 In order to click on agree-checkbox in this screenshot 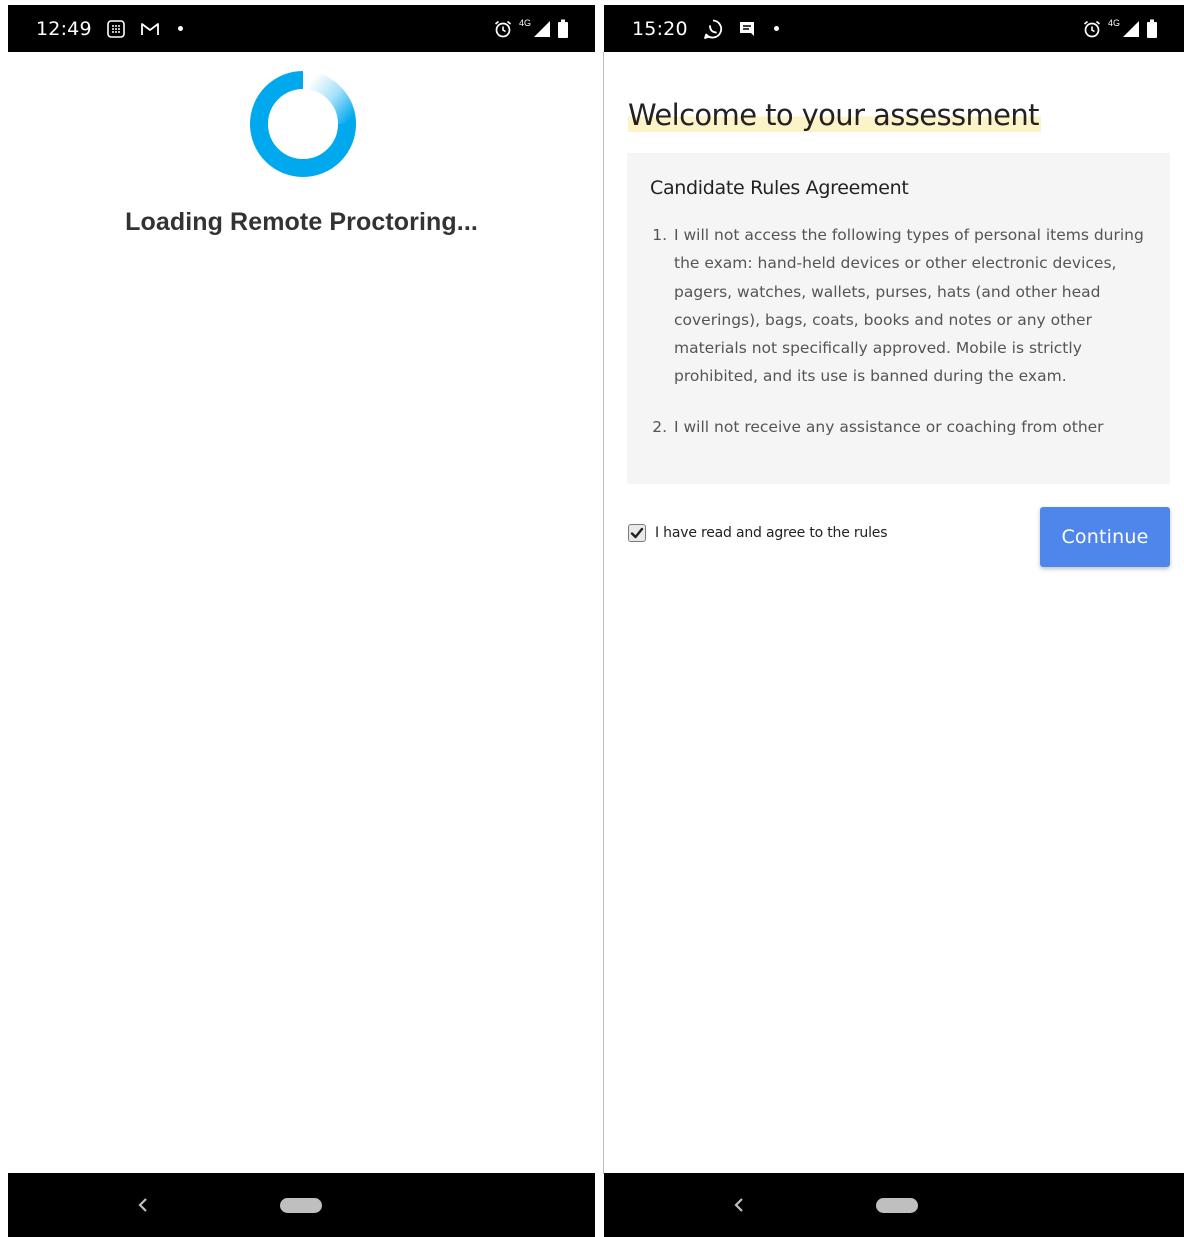, I will do `click(637, 533)`.